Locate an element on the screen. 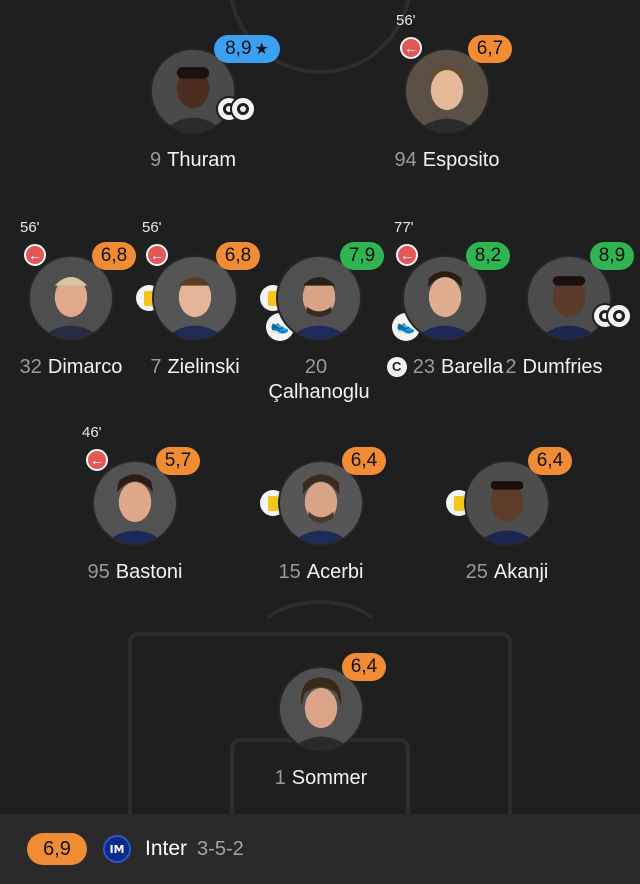 The width and height of the screenshot is (640, 884). captain-icon: C is located at coordinates (396, 367).